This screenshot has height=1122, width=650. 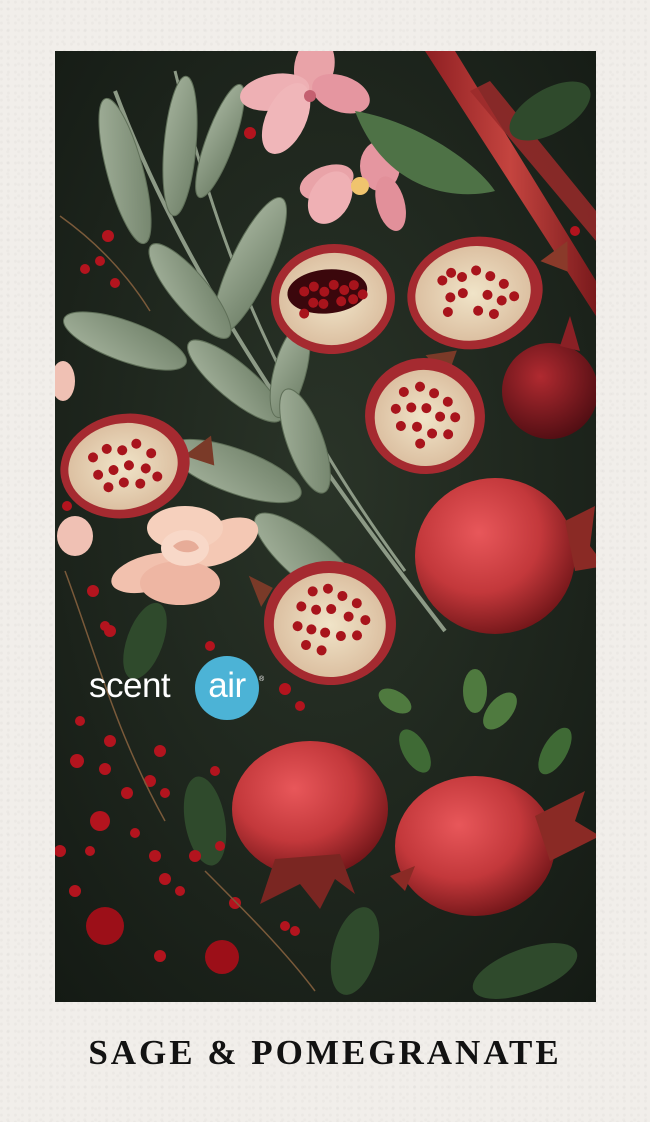 I want to click on logo-circle: air, so click(x=227, y=688).